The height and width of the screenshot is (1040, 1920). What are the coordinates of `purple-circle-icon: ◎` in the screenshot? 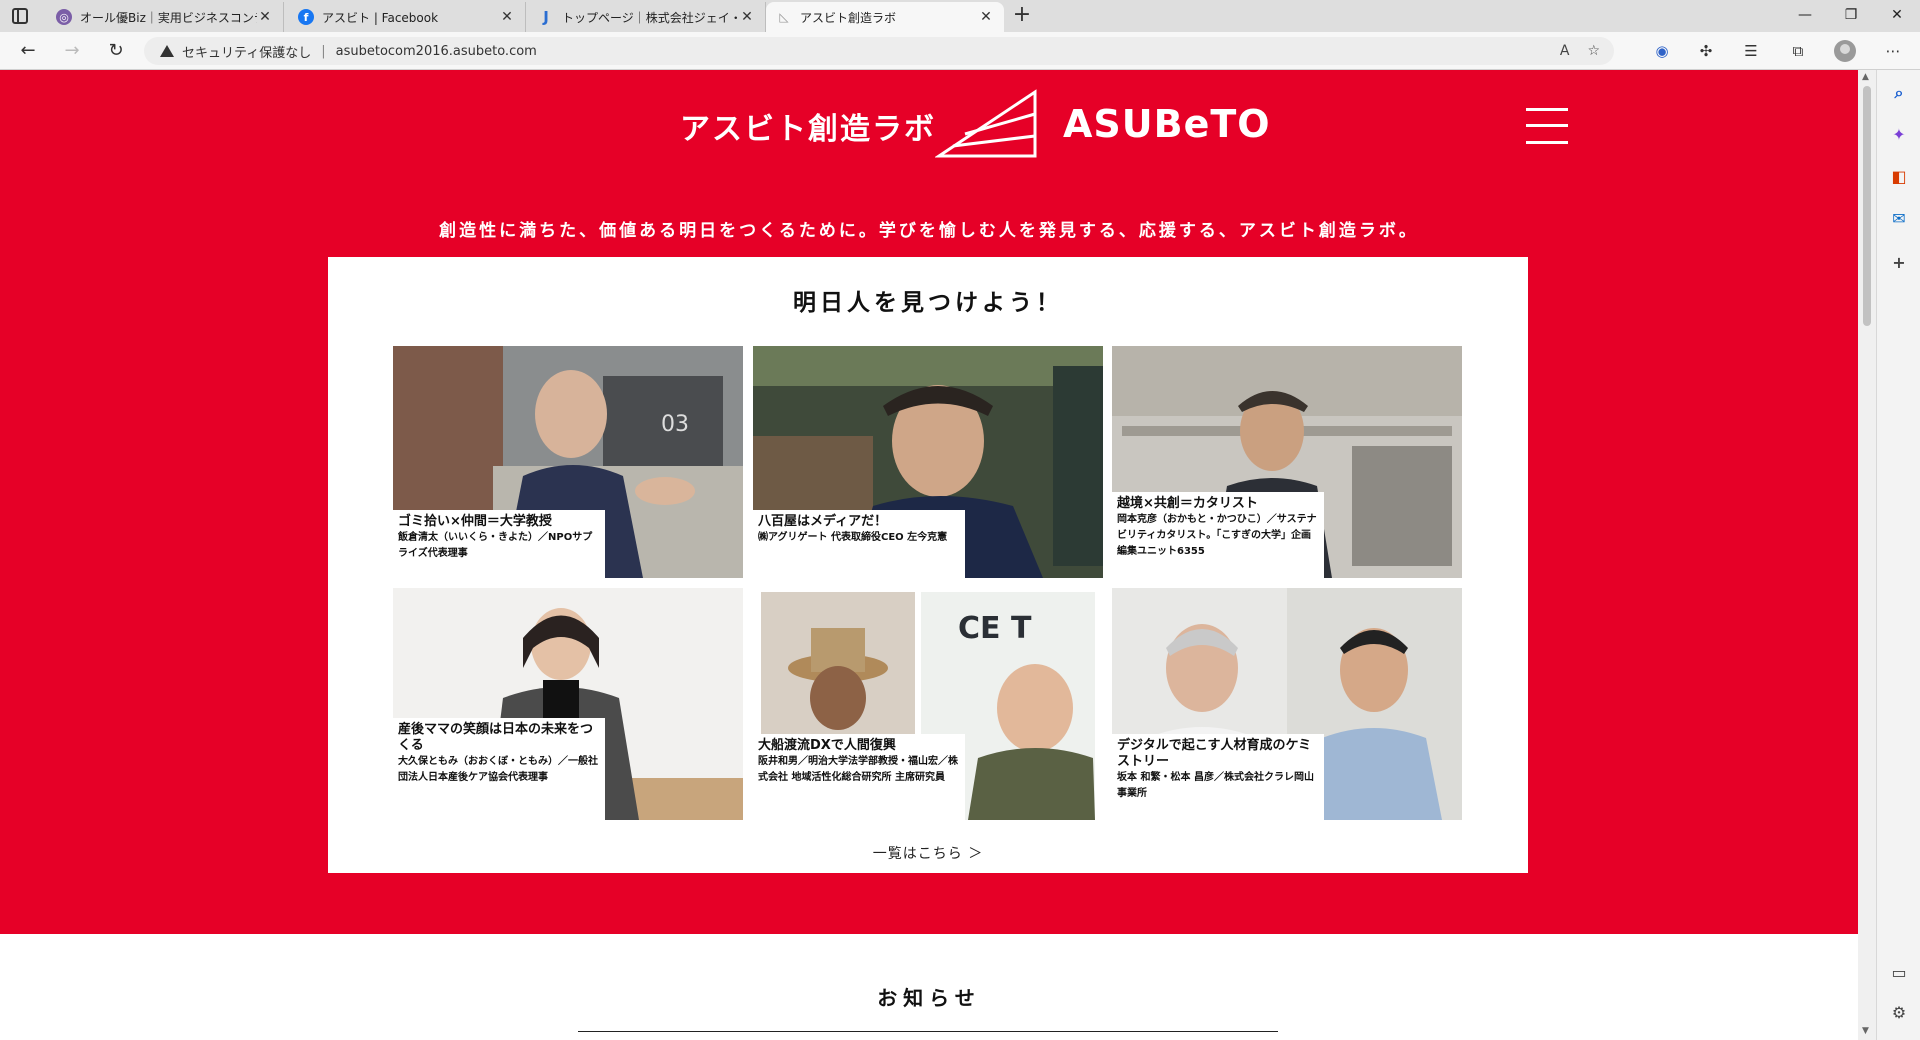 It's located at (64, 17).